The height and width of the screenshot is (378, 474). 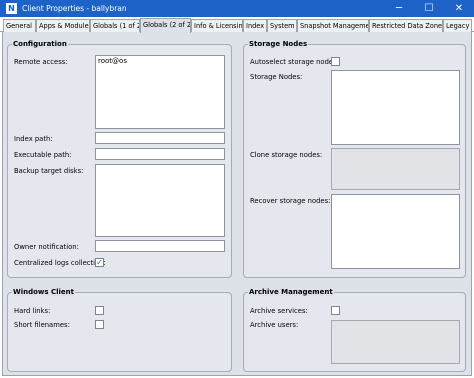 What do you see at coordinates (19, 25) in the screenshot?
I see `tab-general: General` at bounding box center [19, 25].